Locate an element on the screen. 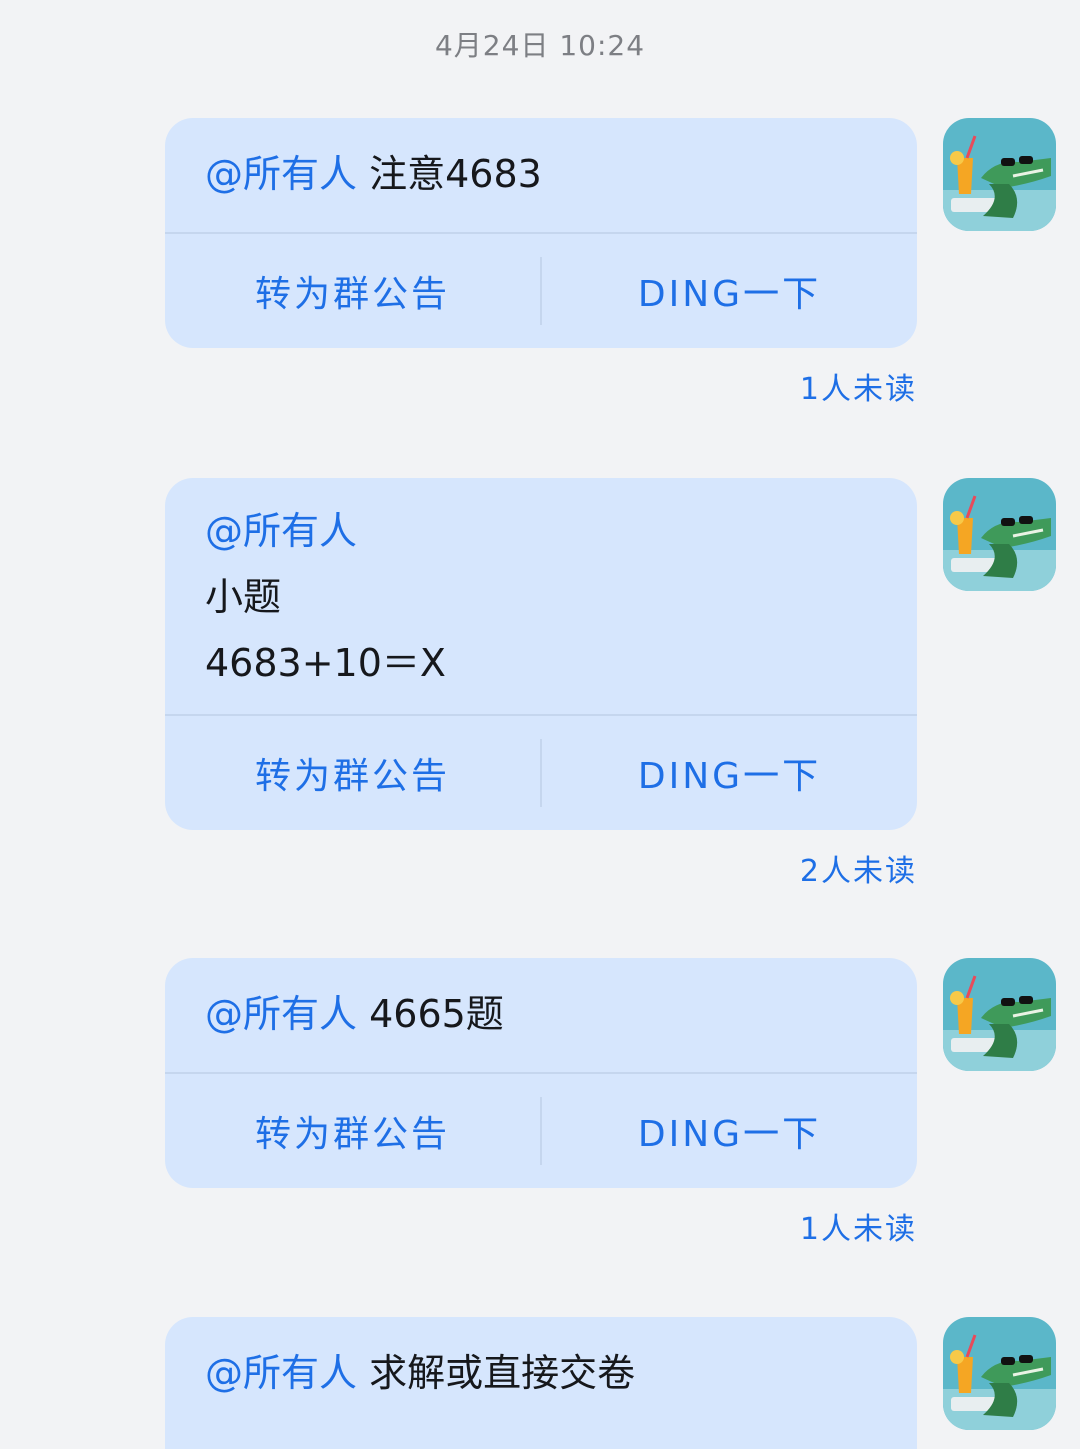 Image resolution: width=1080 pixels, height=1449 pixels. chat-timestamp: 4月24日 10:24 is located at coordinates (540, 45).